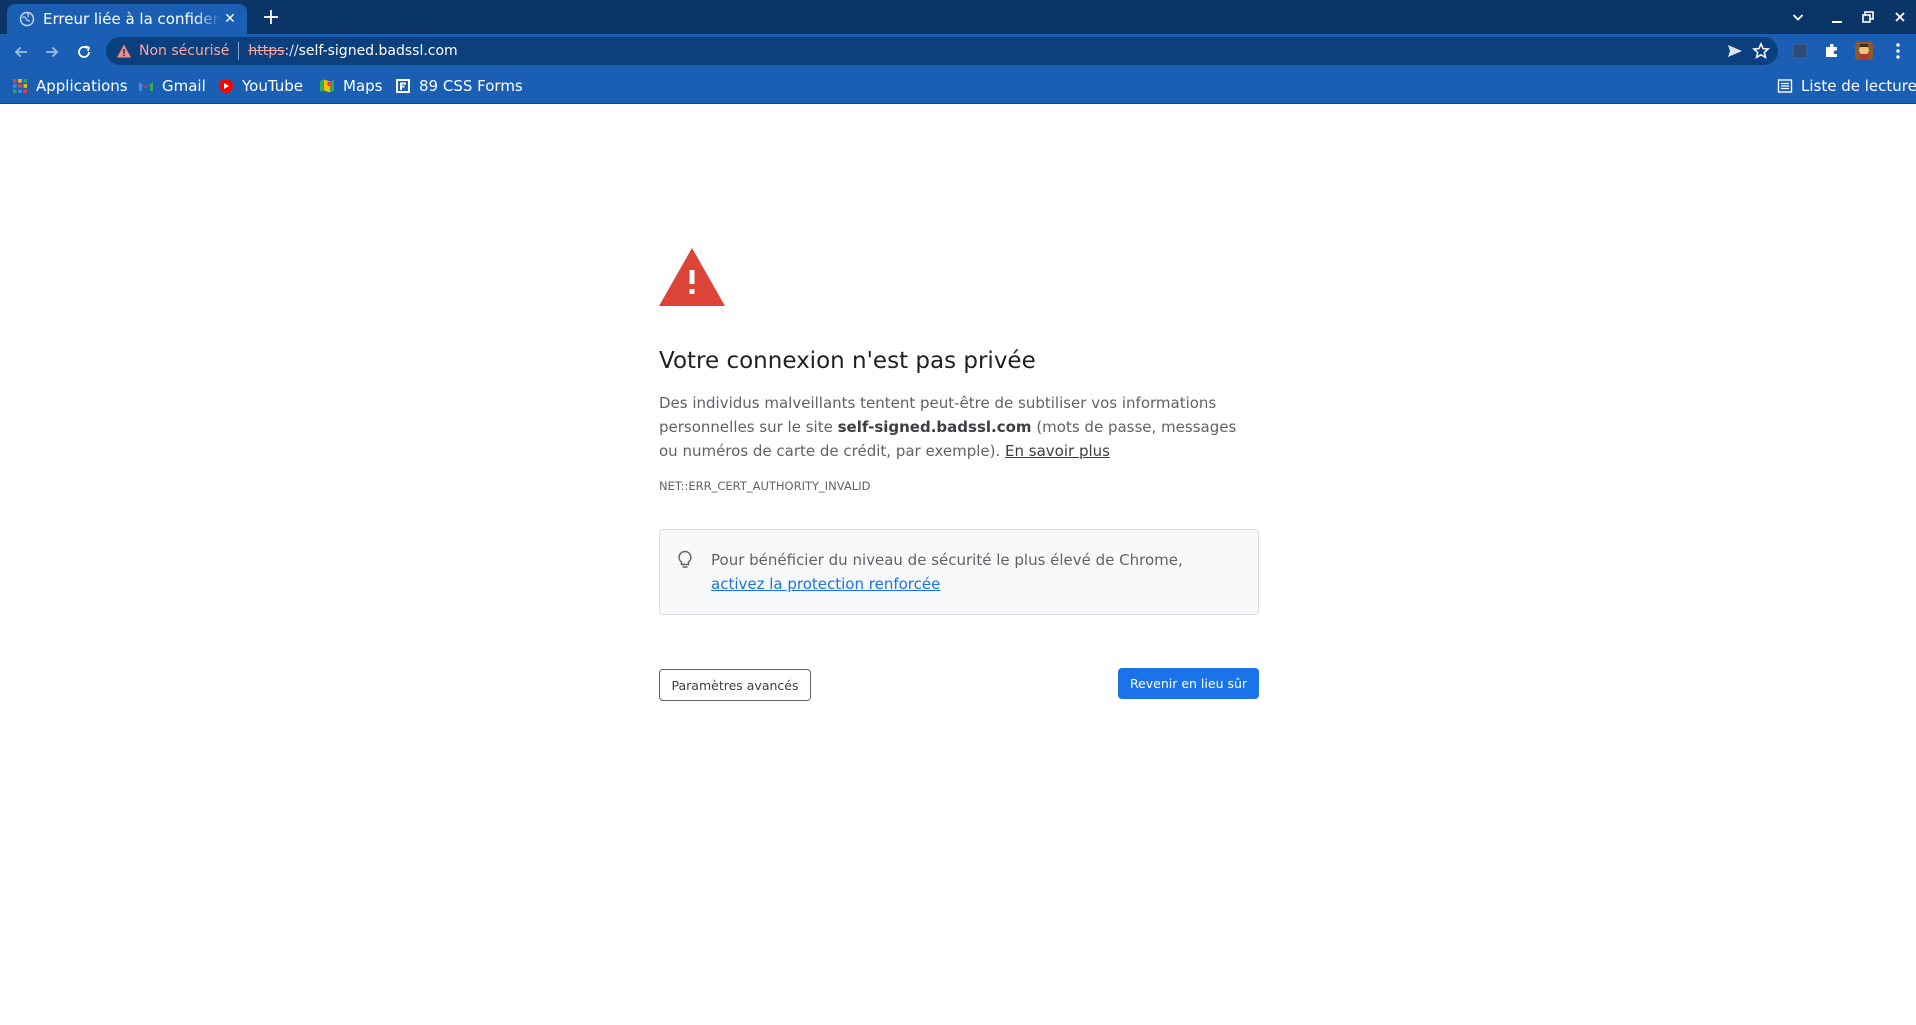 The image size is (1916, 1025). Describe the element at coordinates (272, 86) in the screenshot. I see `bookmark-label: YouTube` at that location.